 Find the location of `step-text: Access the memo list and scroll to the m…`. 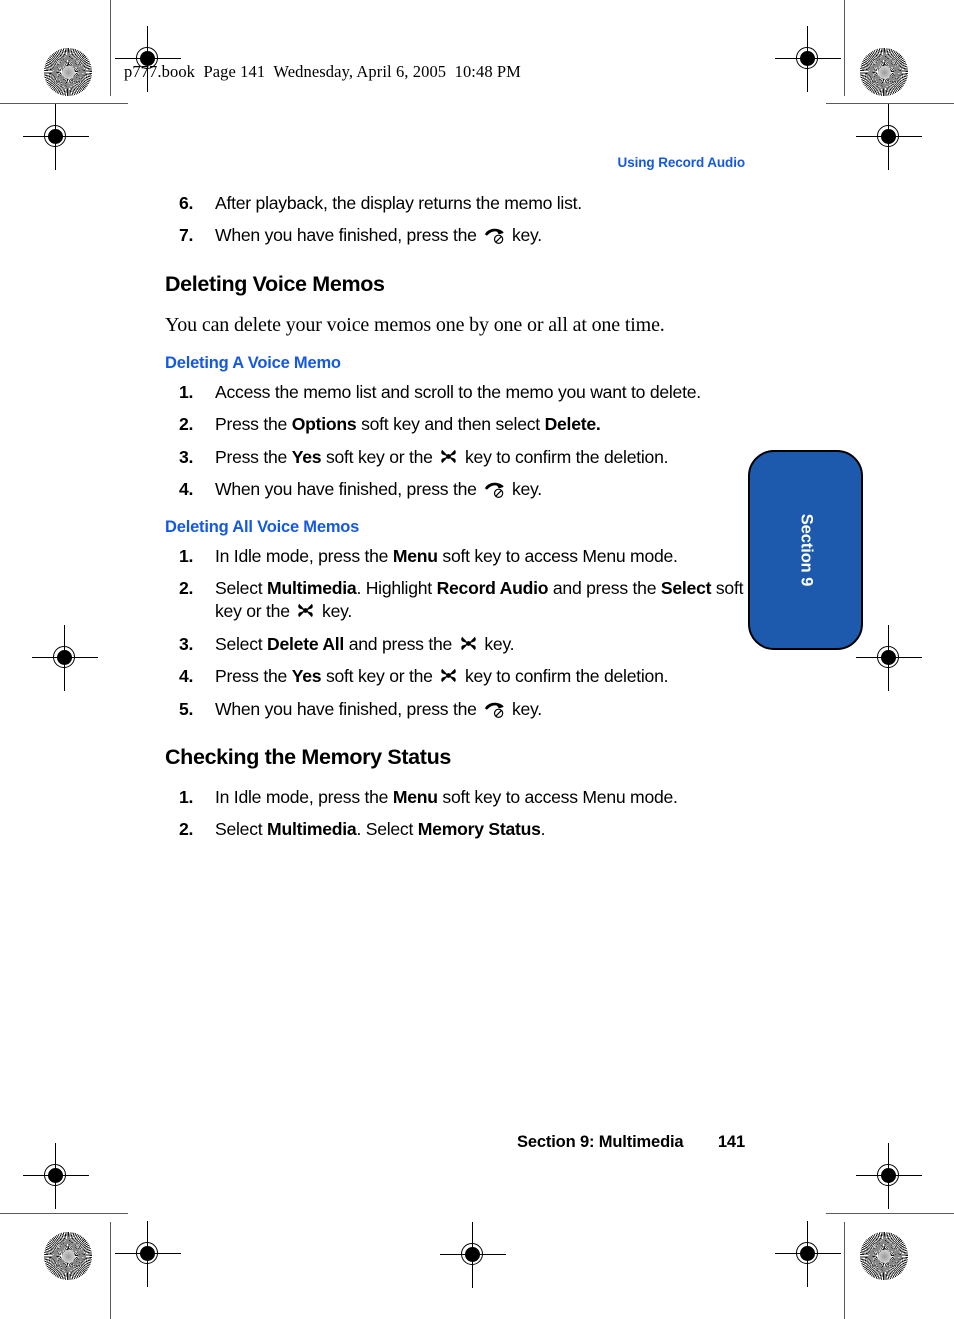

step-text: Access the memo list and scroll to the m… is located at coordinates (458, 392).